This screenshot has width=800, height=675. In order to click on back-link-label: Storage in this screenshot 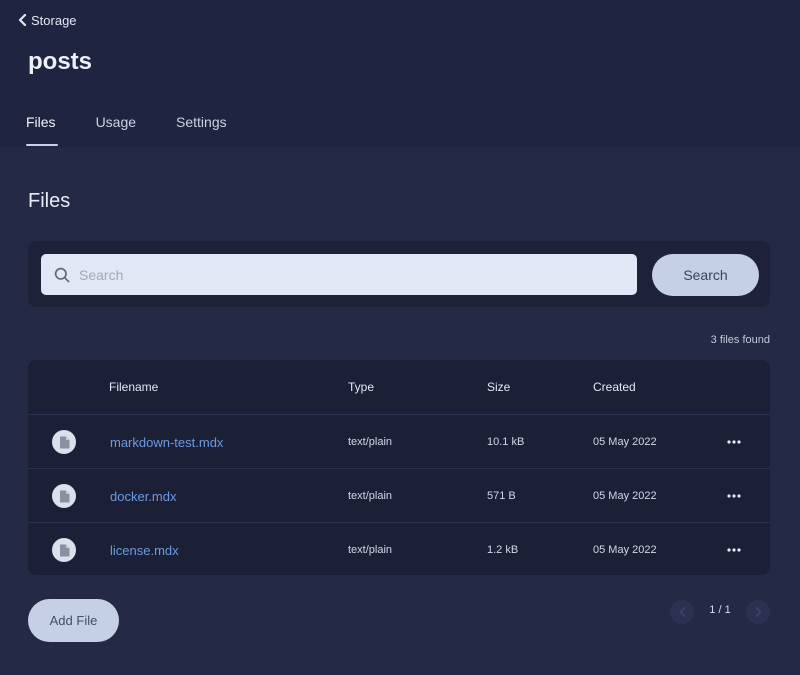, I will do `click(54, 20)`.